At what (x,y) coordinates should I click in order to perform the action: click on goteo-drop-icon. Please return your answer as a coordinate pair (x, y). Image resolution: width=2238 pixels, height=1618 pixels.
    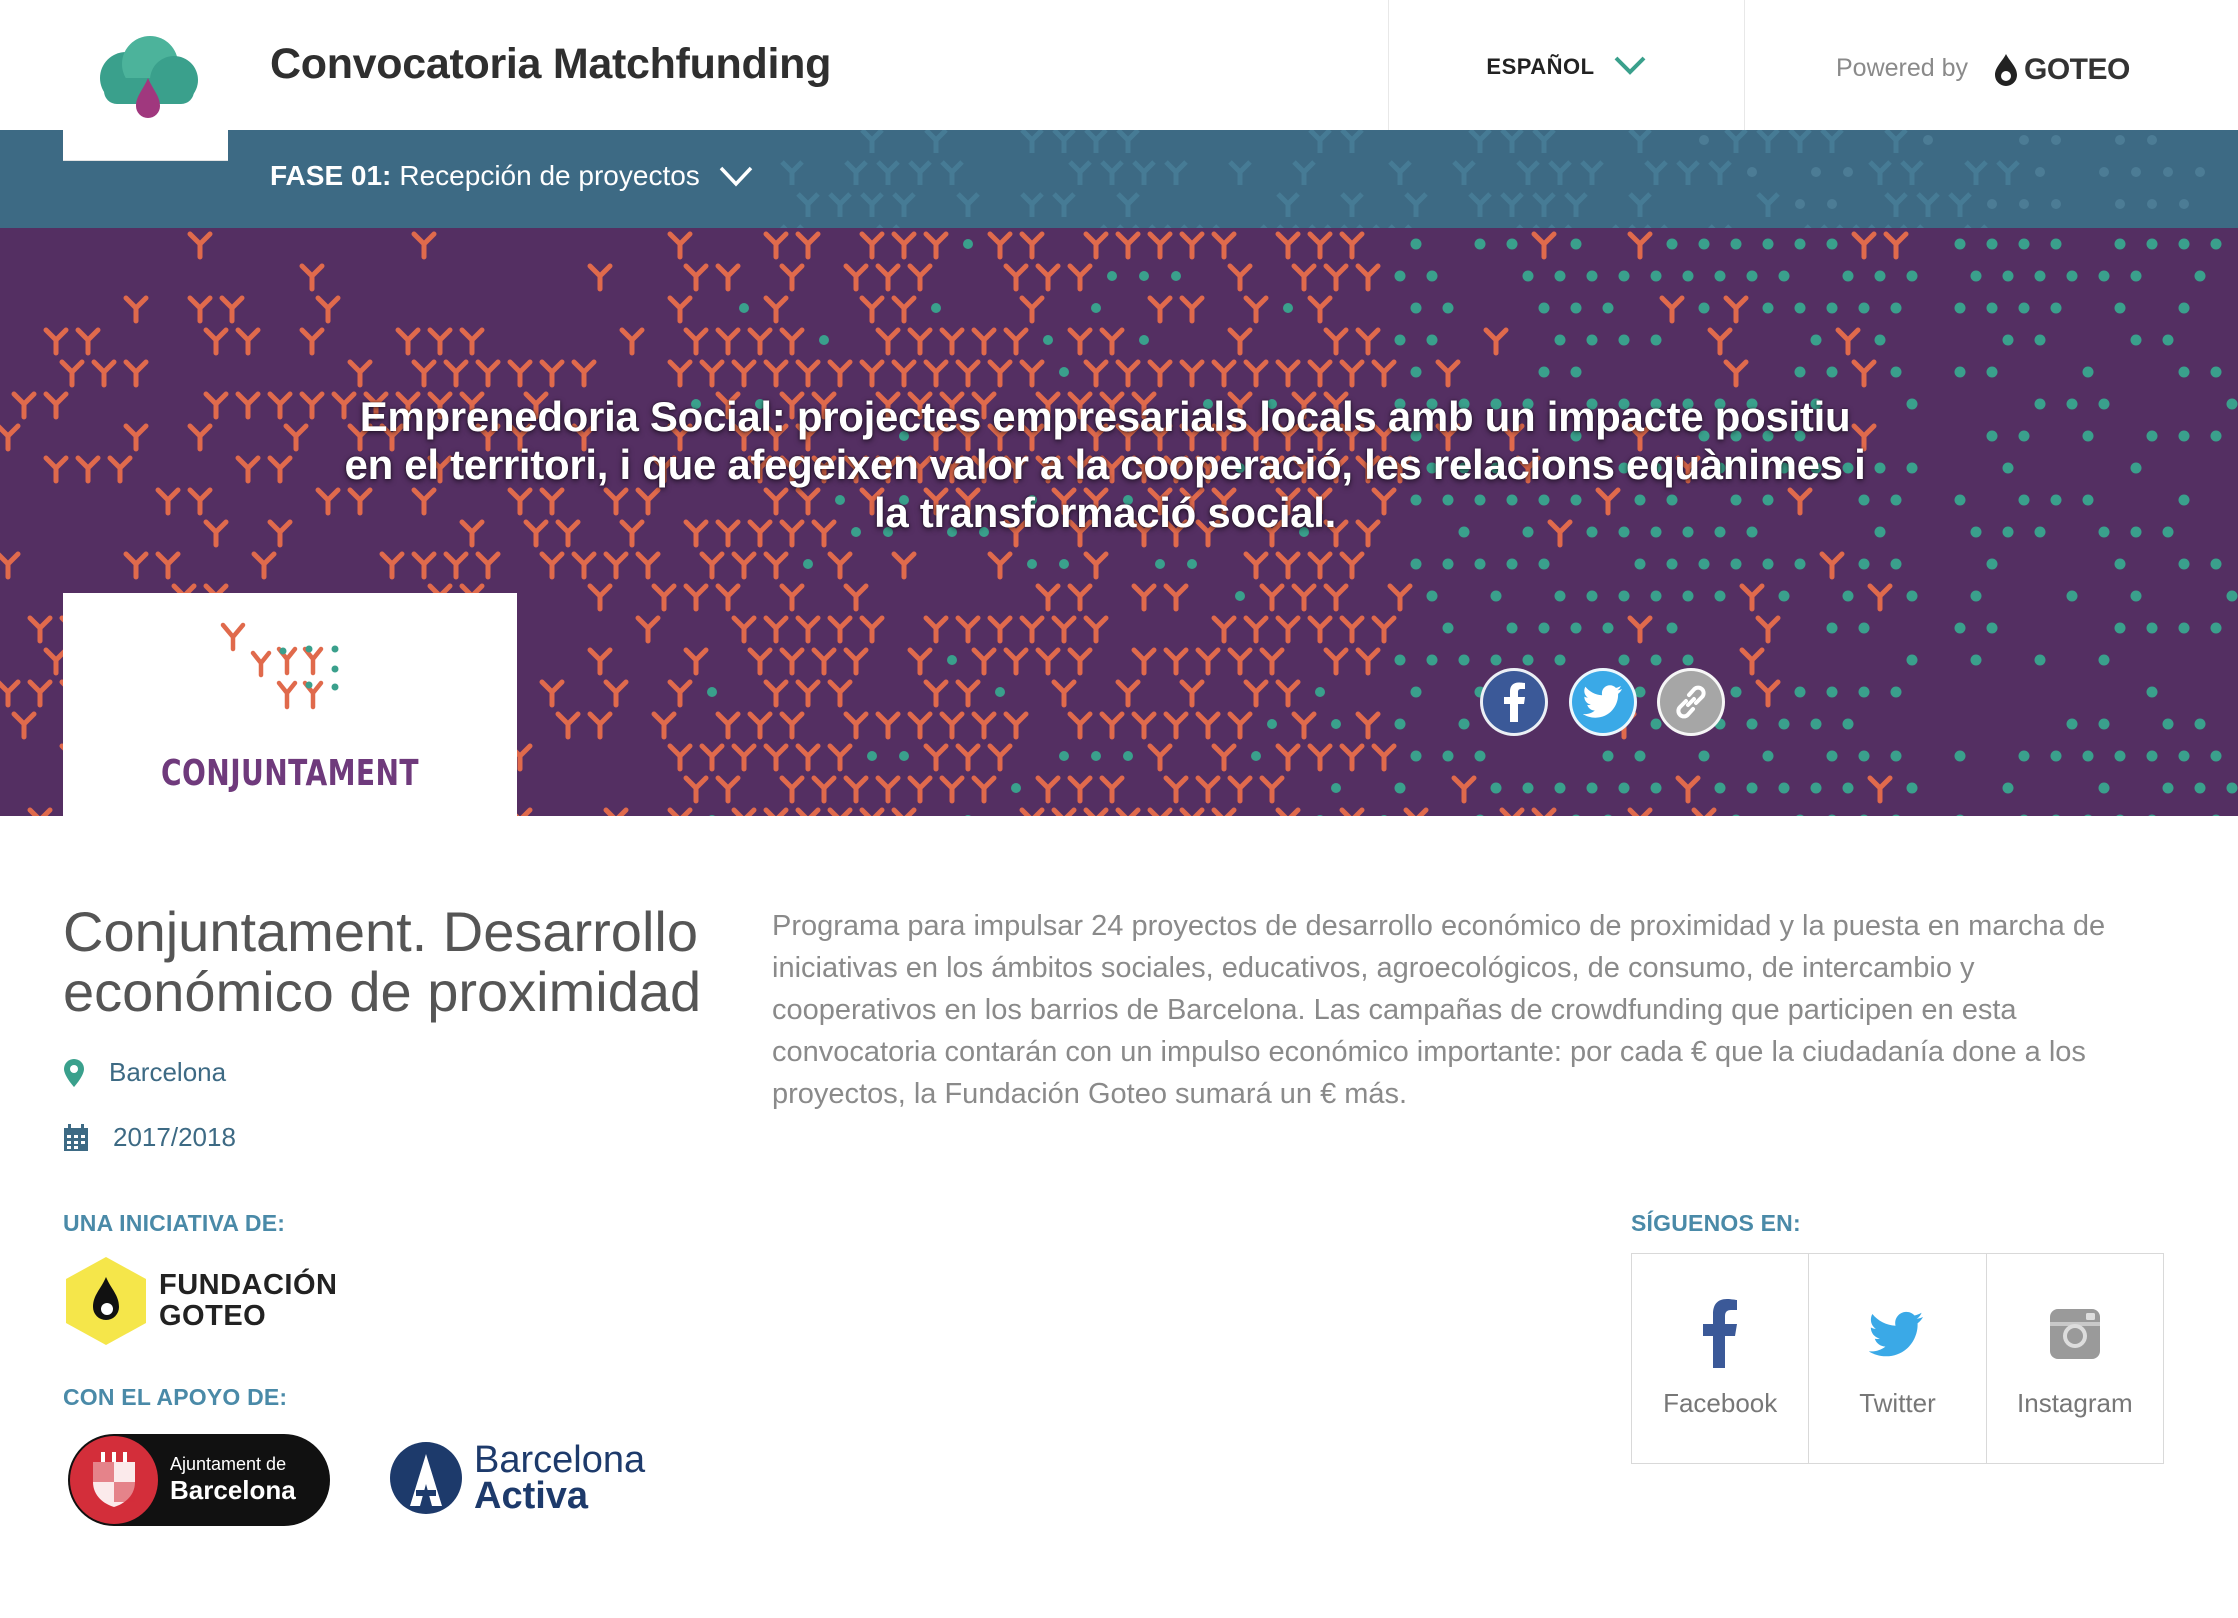
    Looking at the image, I should click on (2006, 70).